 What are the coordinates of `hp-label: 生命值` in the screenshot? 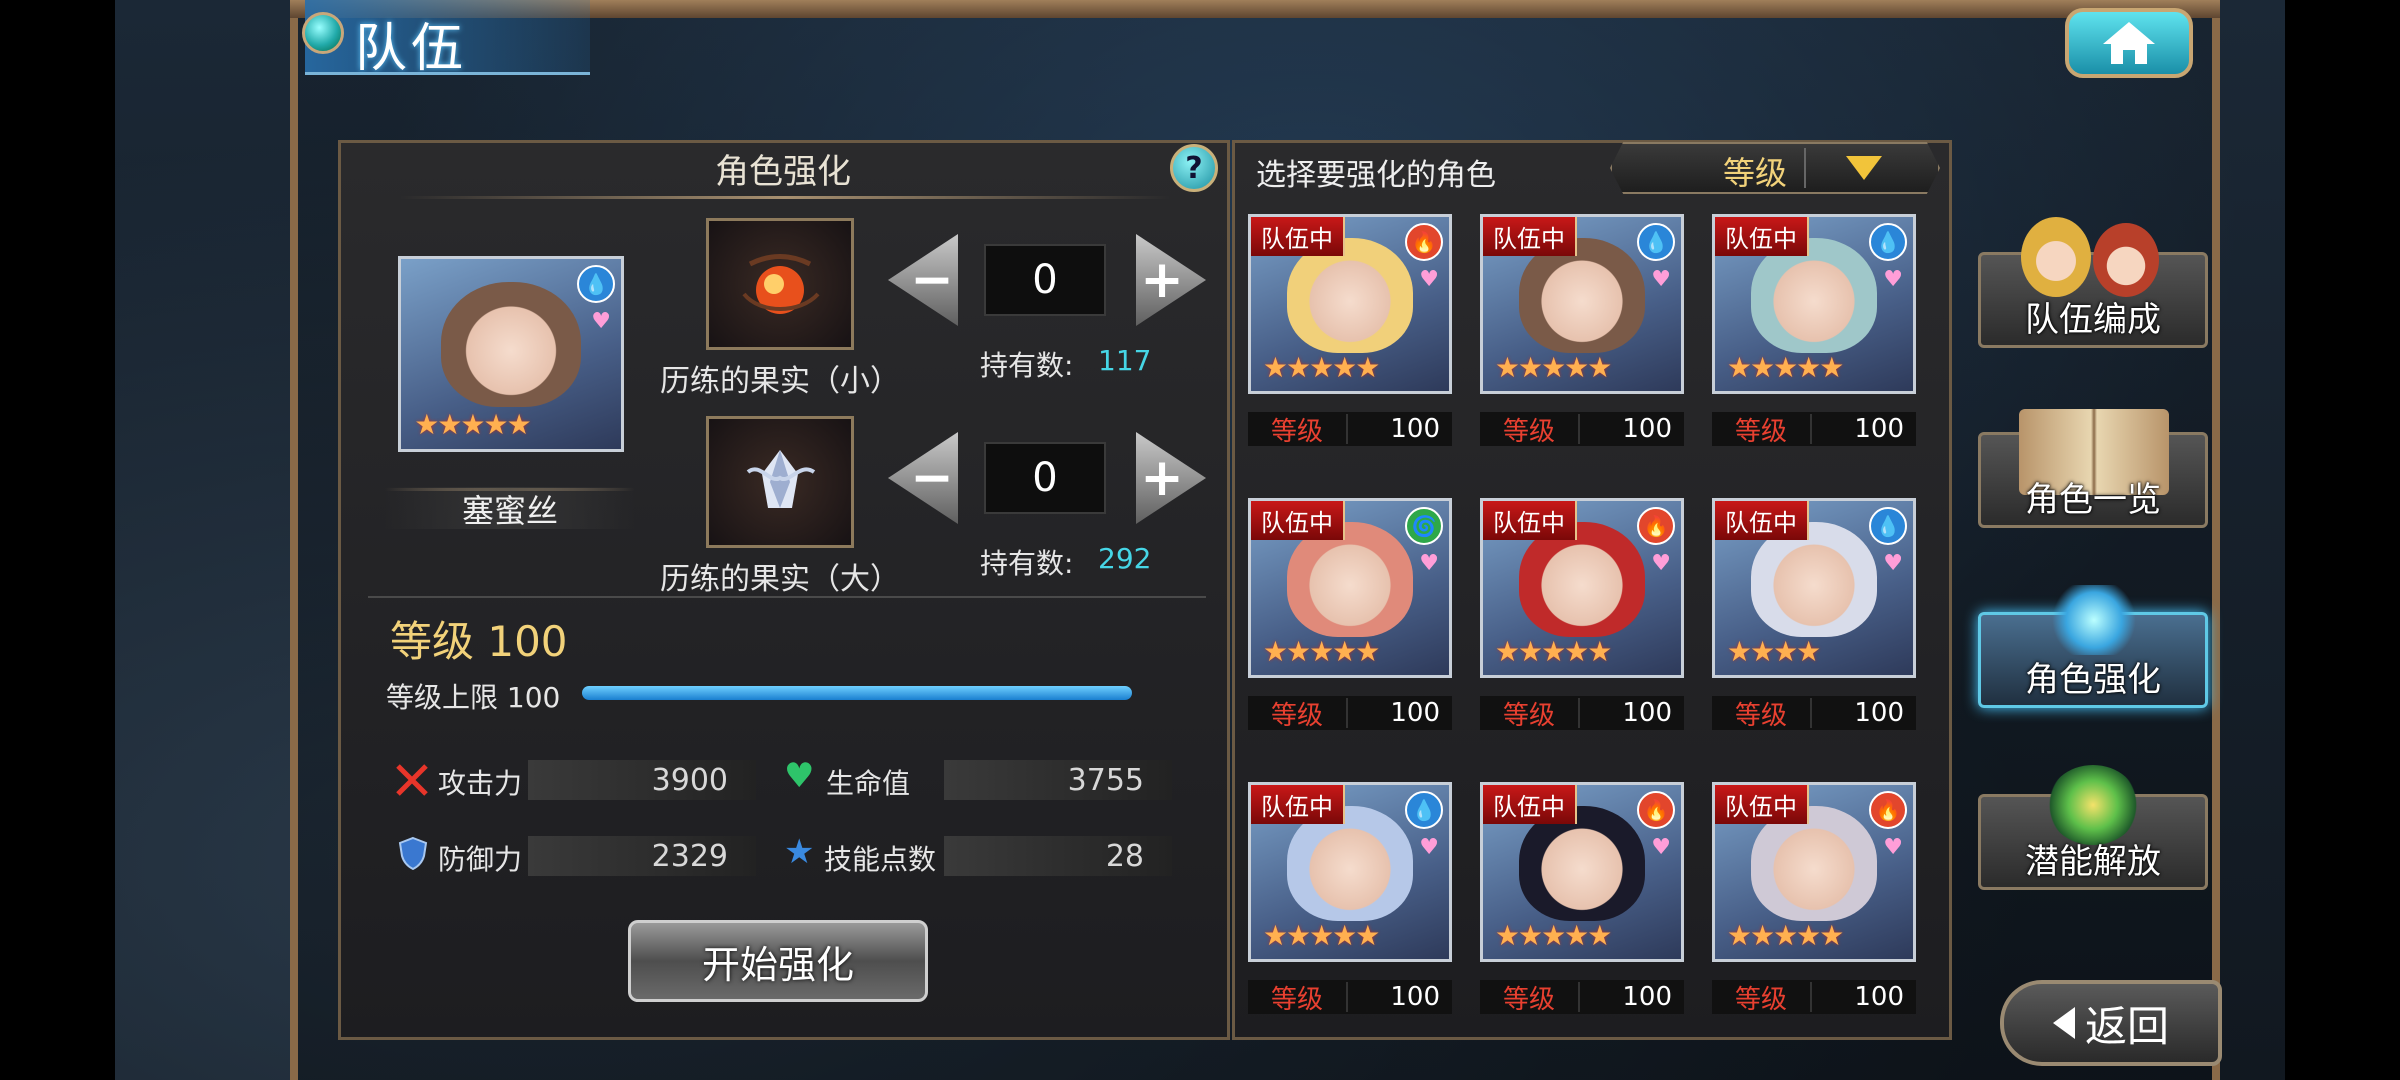 It's located at (868, 783).